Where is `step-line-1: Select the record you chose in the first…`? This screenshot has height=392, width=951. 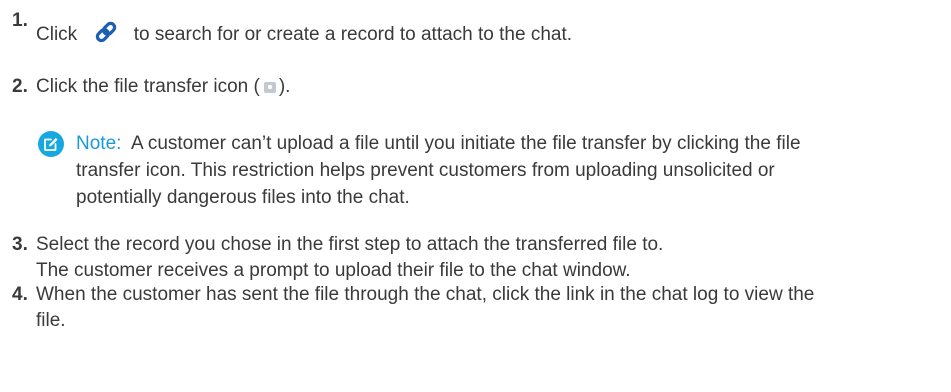 step-line-1: Select the record you chose in the first… is located at coordinates (350, 244).